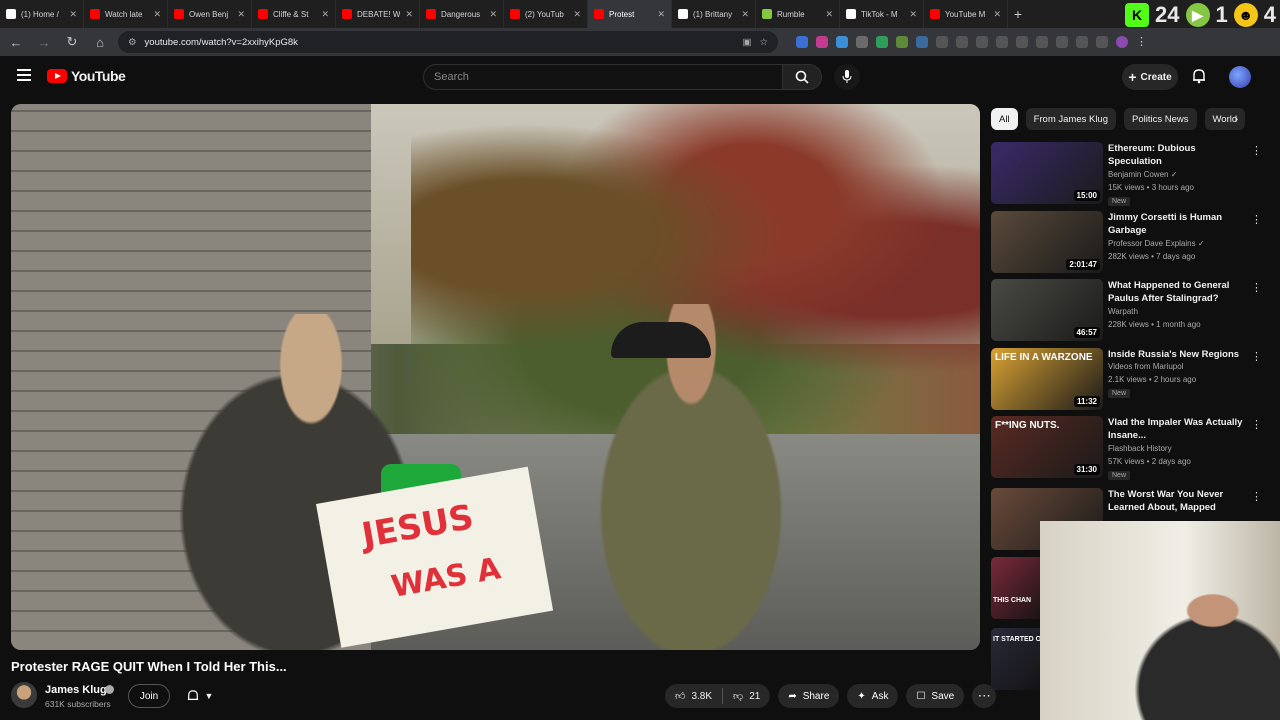 This screenshot has height=720, width=1280. I want to click on like-button: 👍︎ 3.8K, so click(693, 696).